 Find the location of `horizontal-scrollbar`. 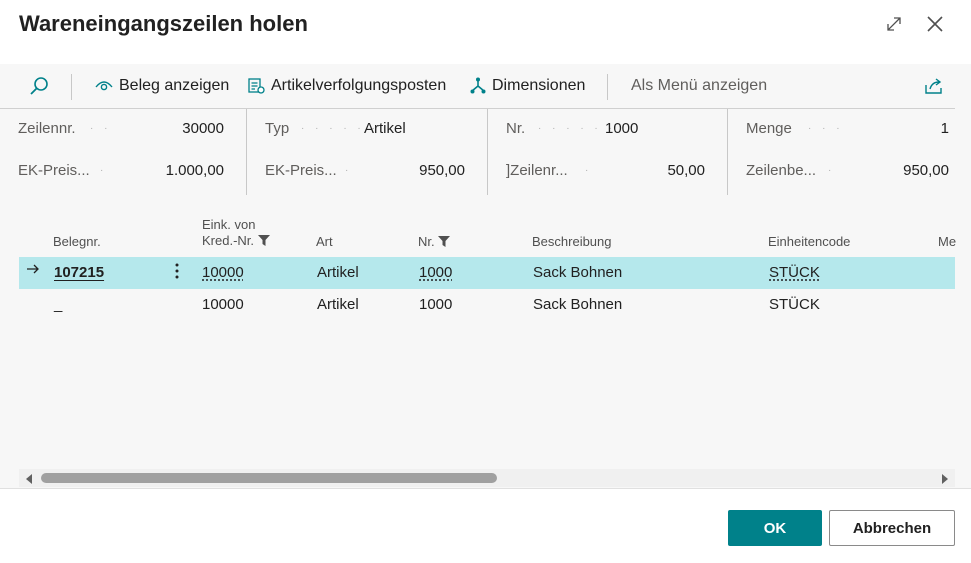

horizontal-scrollbar is located at coordinates (487, 478).